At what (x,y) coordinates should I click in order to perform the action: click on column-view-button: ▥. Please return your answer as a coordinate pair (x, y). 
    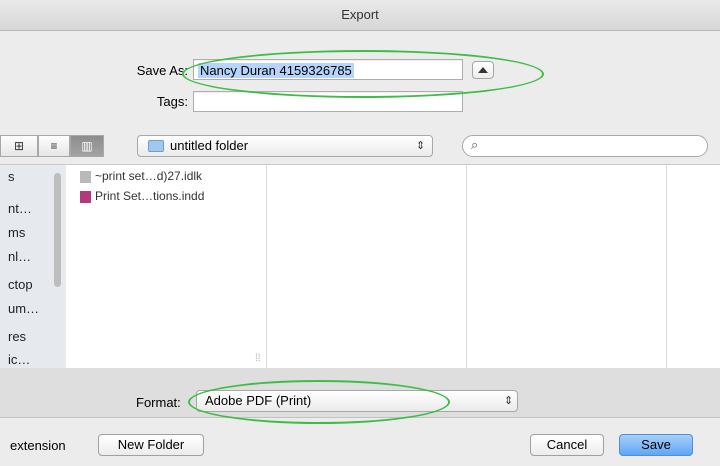
    Looking at the image, I should click on (87, 146).